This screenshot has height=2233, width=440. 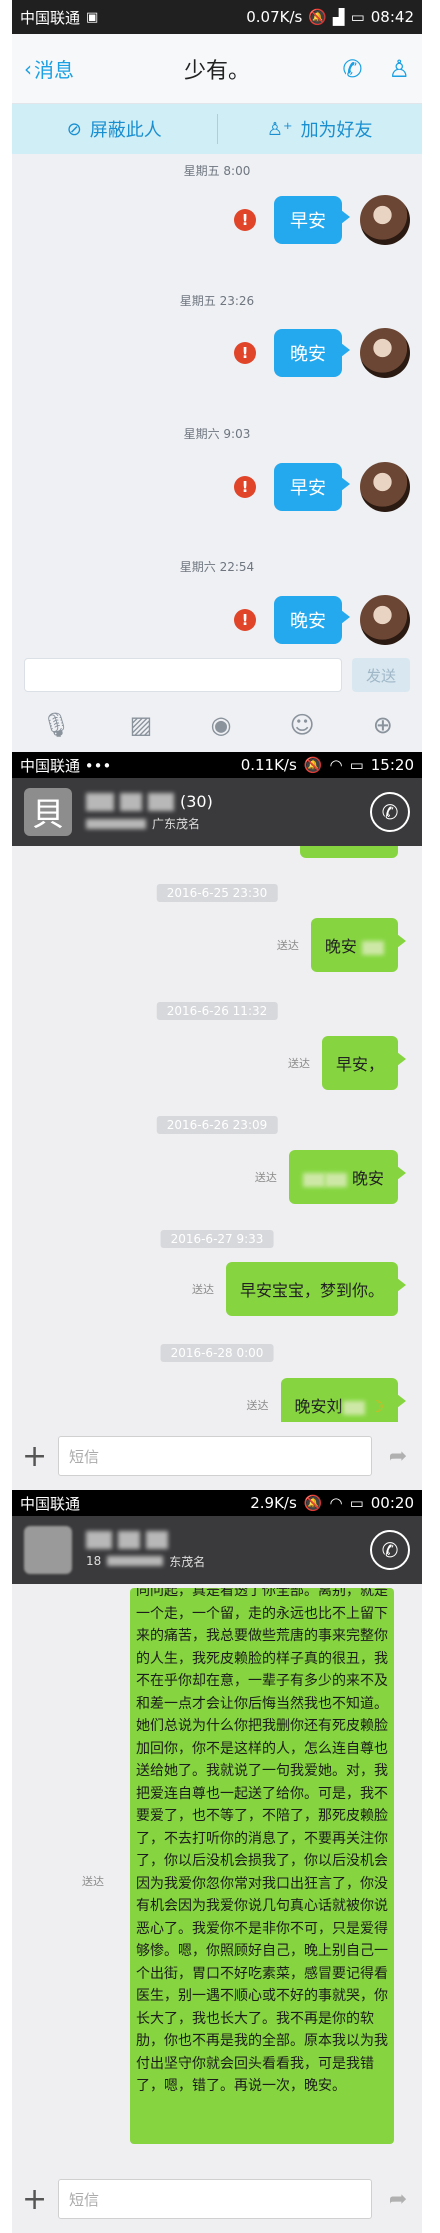 I want to click on message-input, so click(x=183, y=675).